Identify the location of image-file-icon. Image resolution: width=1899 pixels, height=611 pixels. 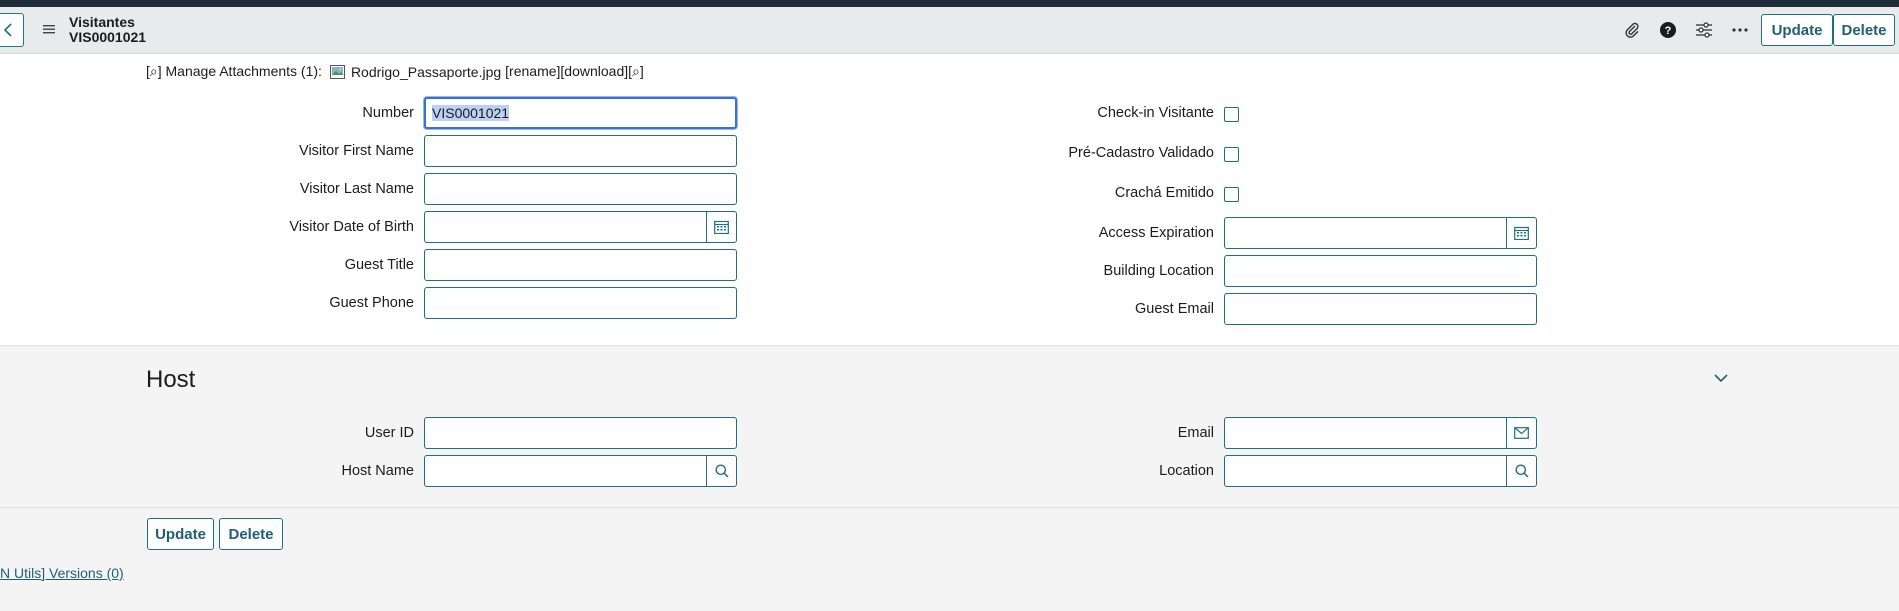
(337, 71).